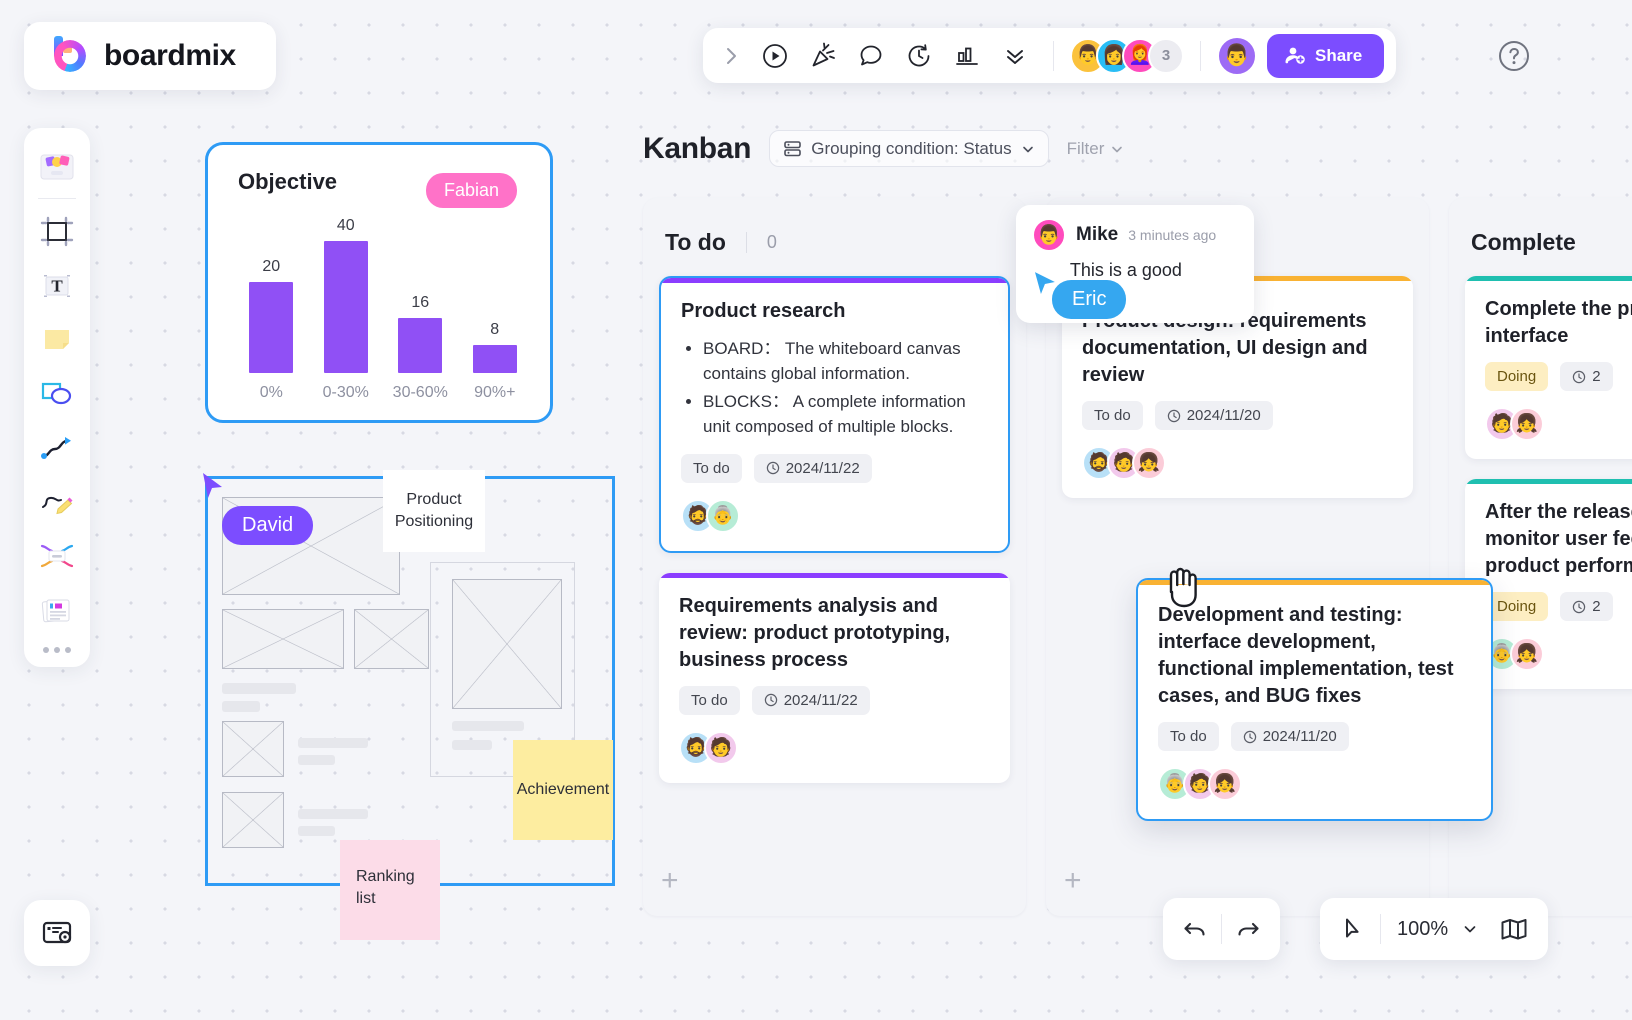 The width and height of the screenshot is (1632, 1020). I want to click on sidebar-item-pen, so click(57, 502).